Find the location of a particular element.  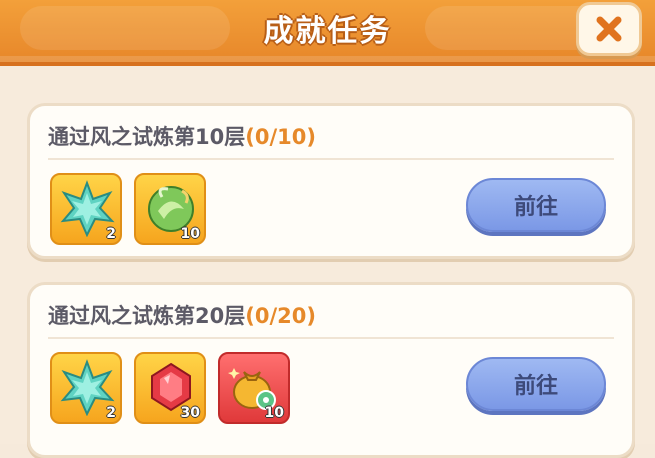

close-button is located at coordinates (609, 29).